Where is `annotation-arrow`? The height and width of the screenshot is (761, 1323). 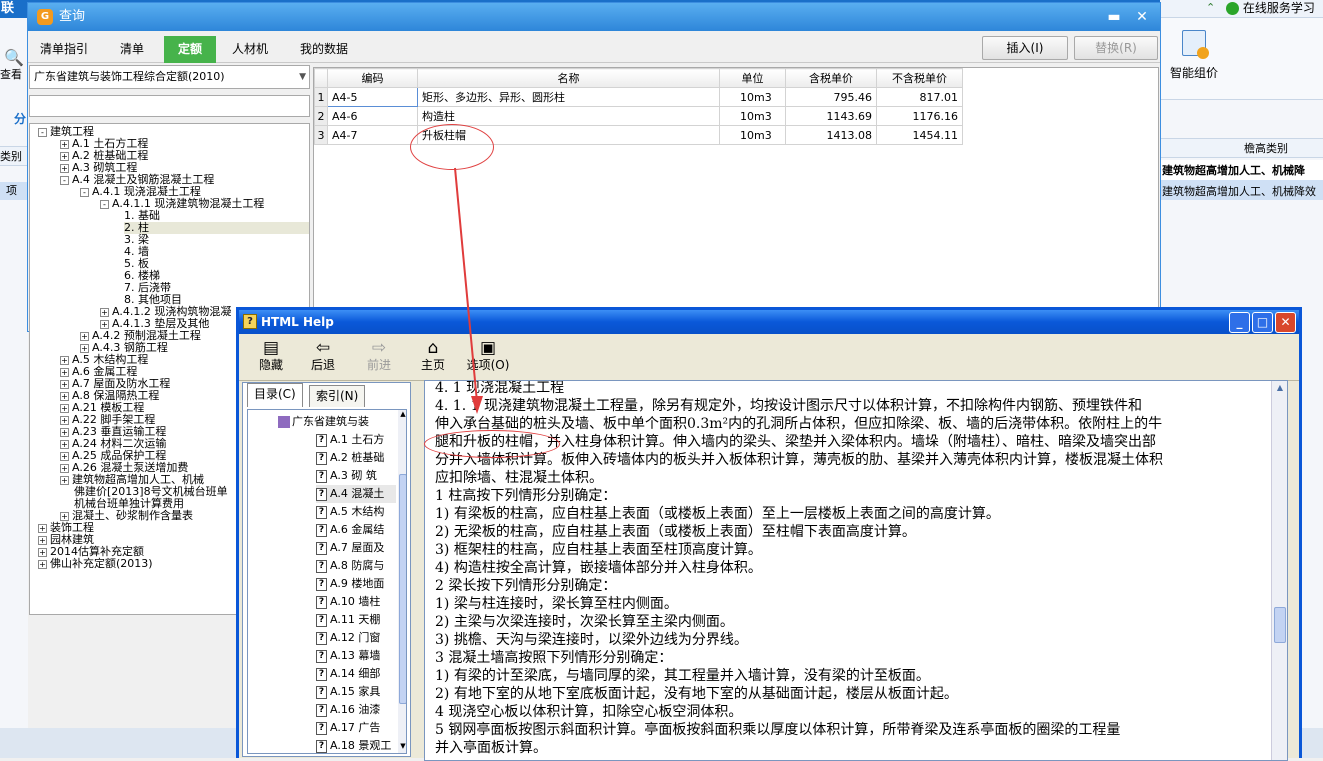
annotation-arrow is located at coordinates (468, 290).